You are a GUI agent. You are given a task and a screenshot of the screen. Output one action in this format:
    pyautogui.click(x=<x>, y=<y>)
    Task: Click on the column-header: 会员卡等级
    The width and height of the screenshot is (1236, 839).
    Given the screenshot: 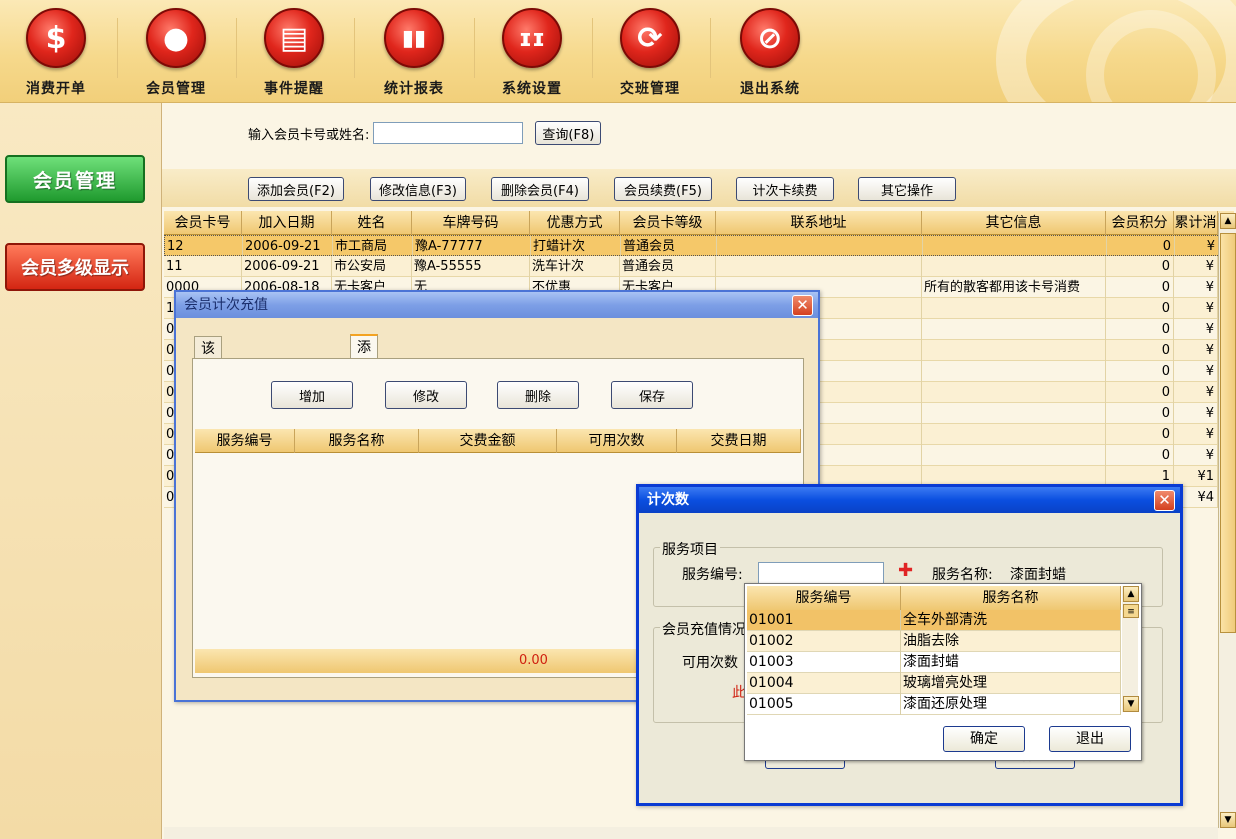 What is the action you would take?
    pyautogui.click(x=668, y=223)
    